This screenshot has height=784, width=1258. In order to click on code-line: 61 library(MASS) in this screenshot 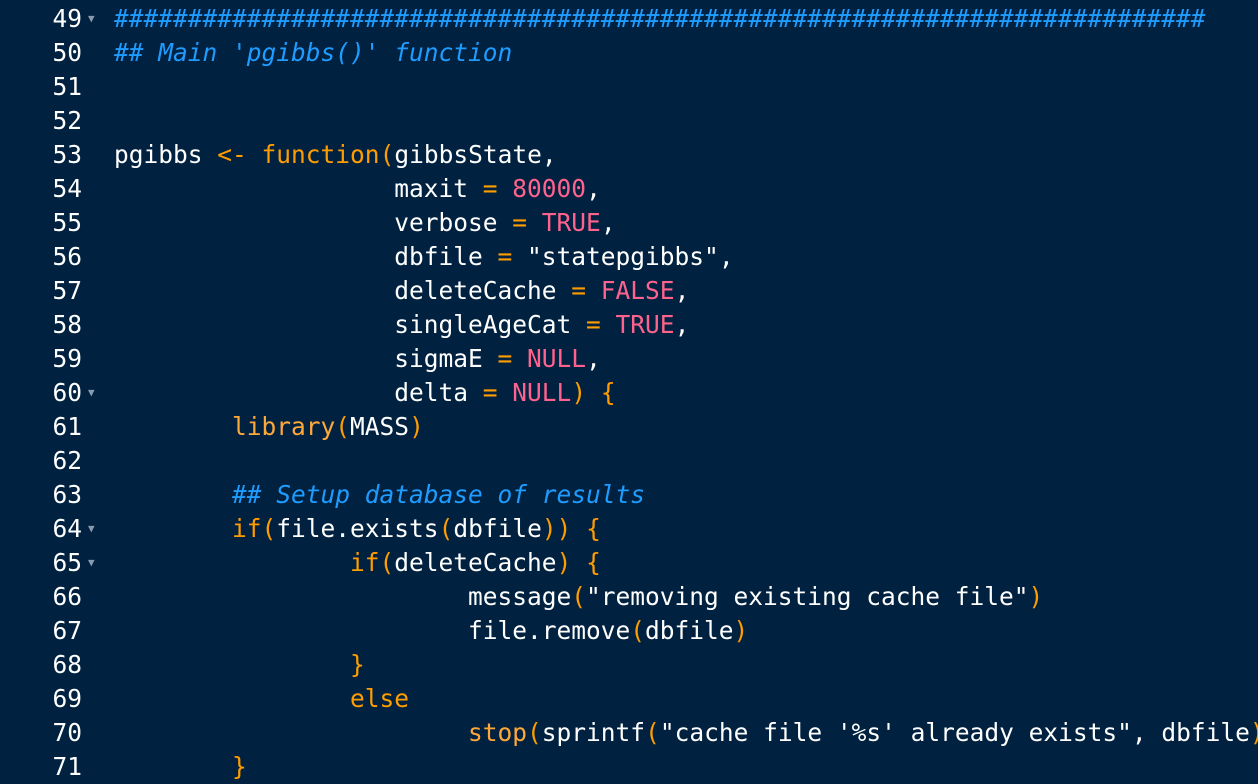, I will do `click(629, 427)`.